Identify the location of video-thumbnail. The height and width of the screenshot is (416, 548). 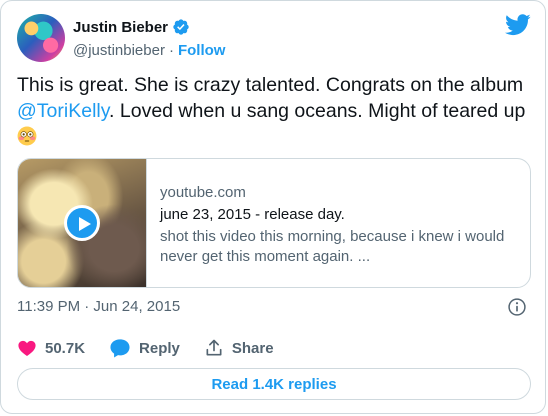
(82, 223).